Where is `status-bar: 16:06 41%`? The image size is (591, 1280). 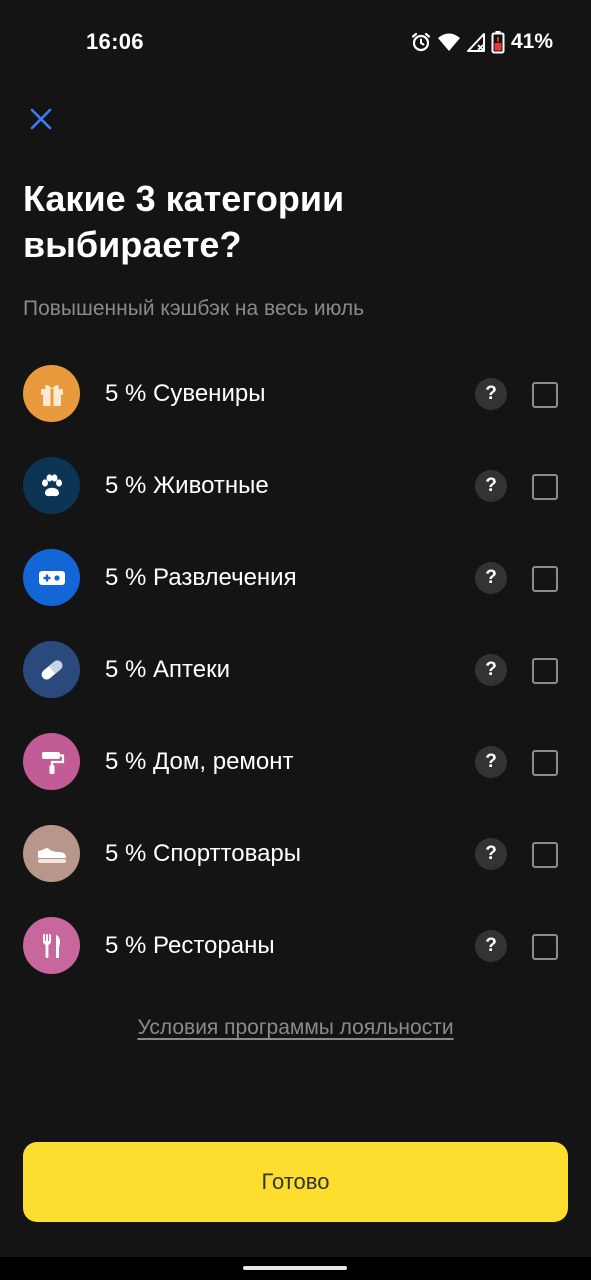
status-bar: 16:06 41% is located at coordinates (295, 42).